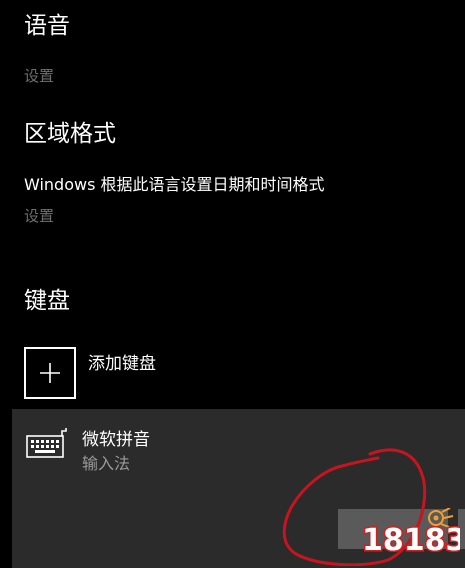 The width and height of the screenshot is (465, 568). Describe the element at coordinates (50, 373) in the screenshot. I see `plus-icon` at that location.